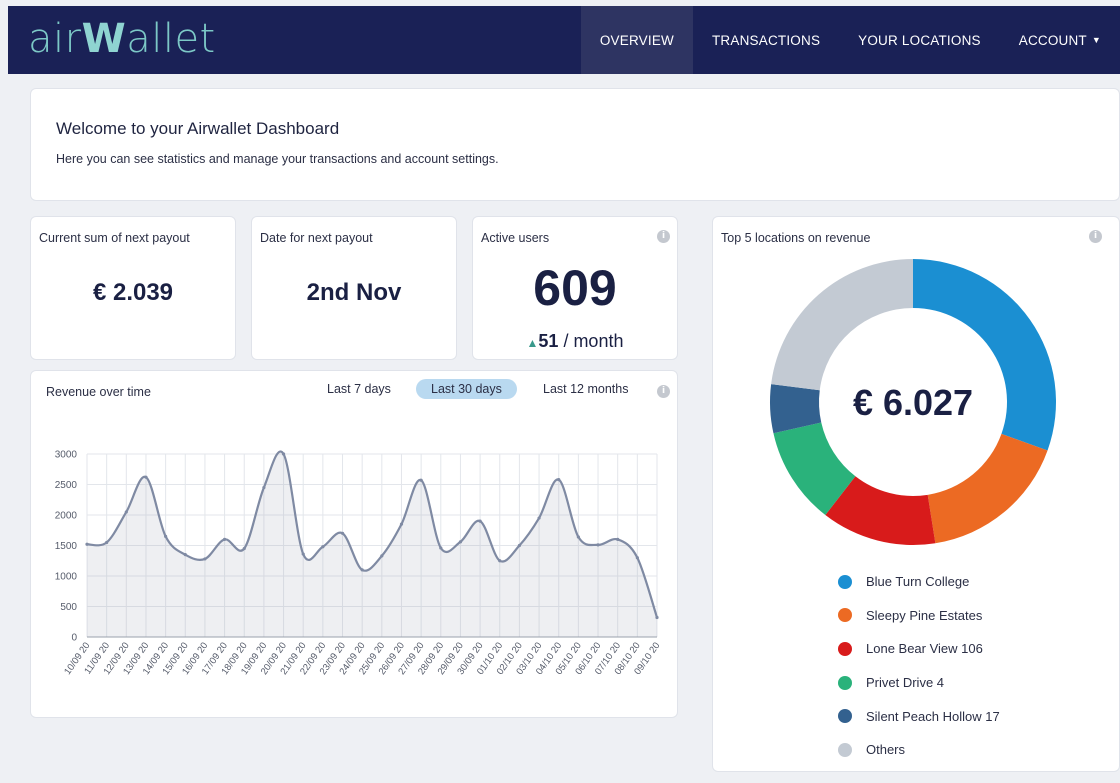  What do you see at coordinates (114, 238) in the screenshot?
I see `payout-sum-label: Current sum of next payout` at bounding box center [114, 238].